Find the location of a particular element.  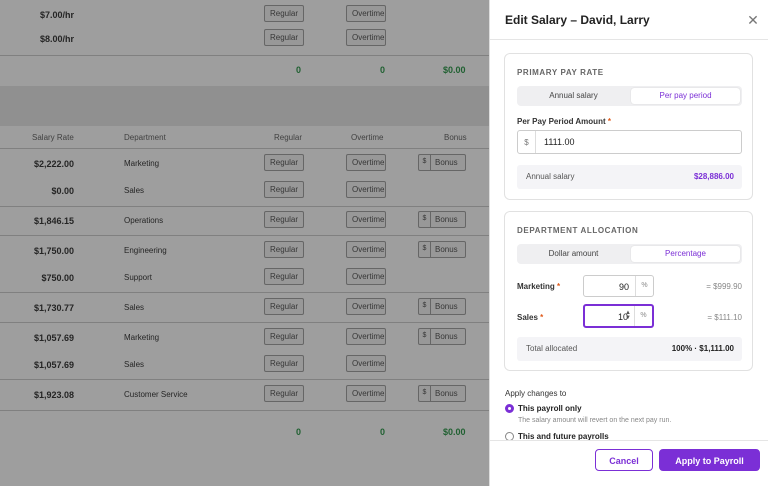

annual-salary-label: Annual salary is located at coordinates (550, 176).